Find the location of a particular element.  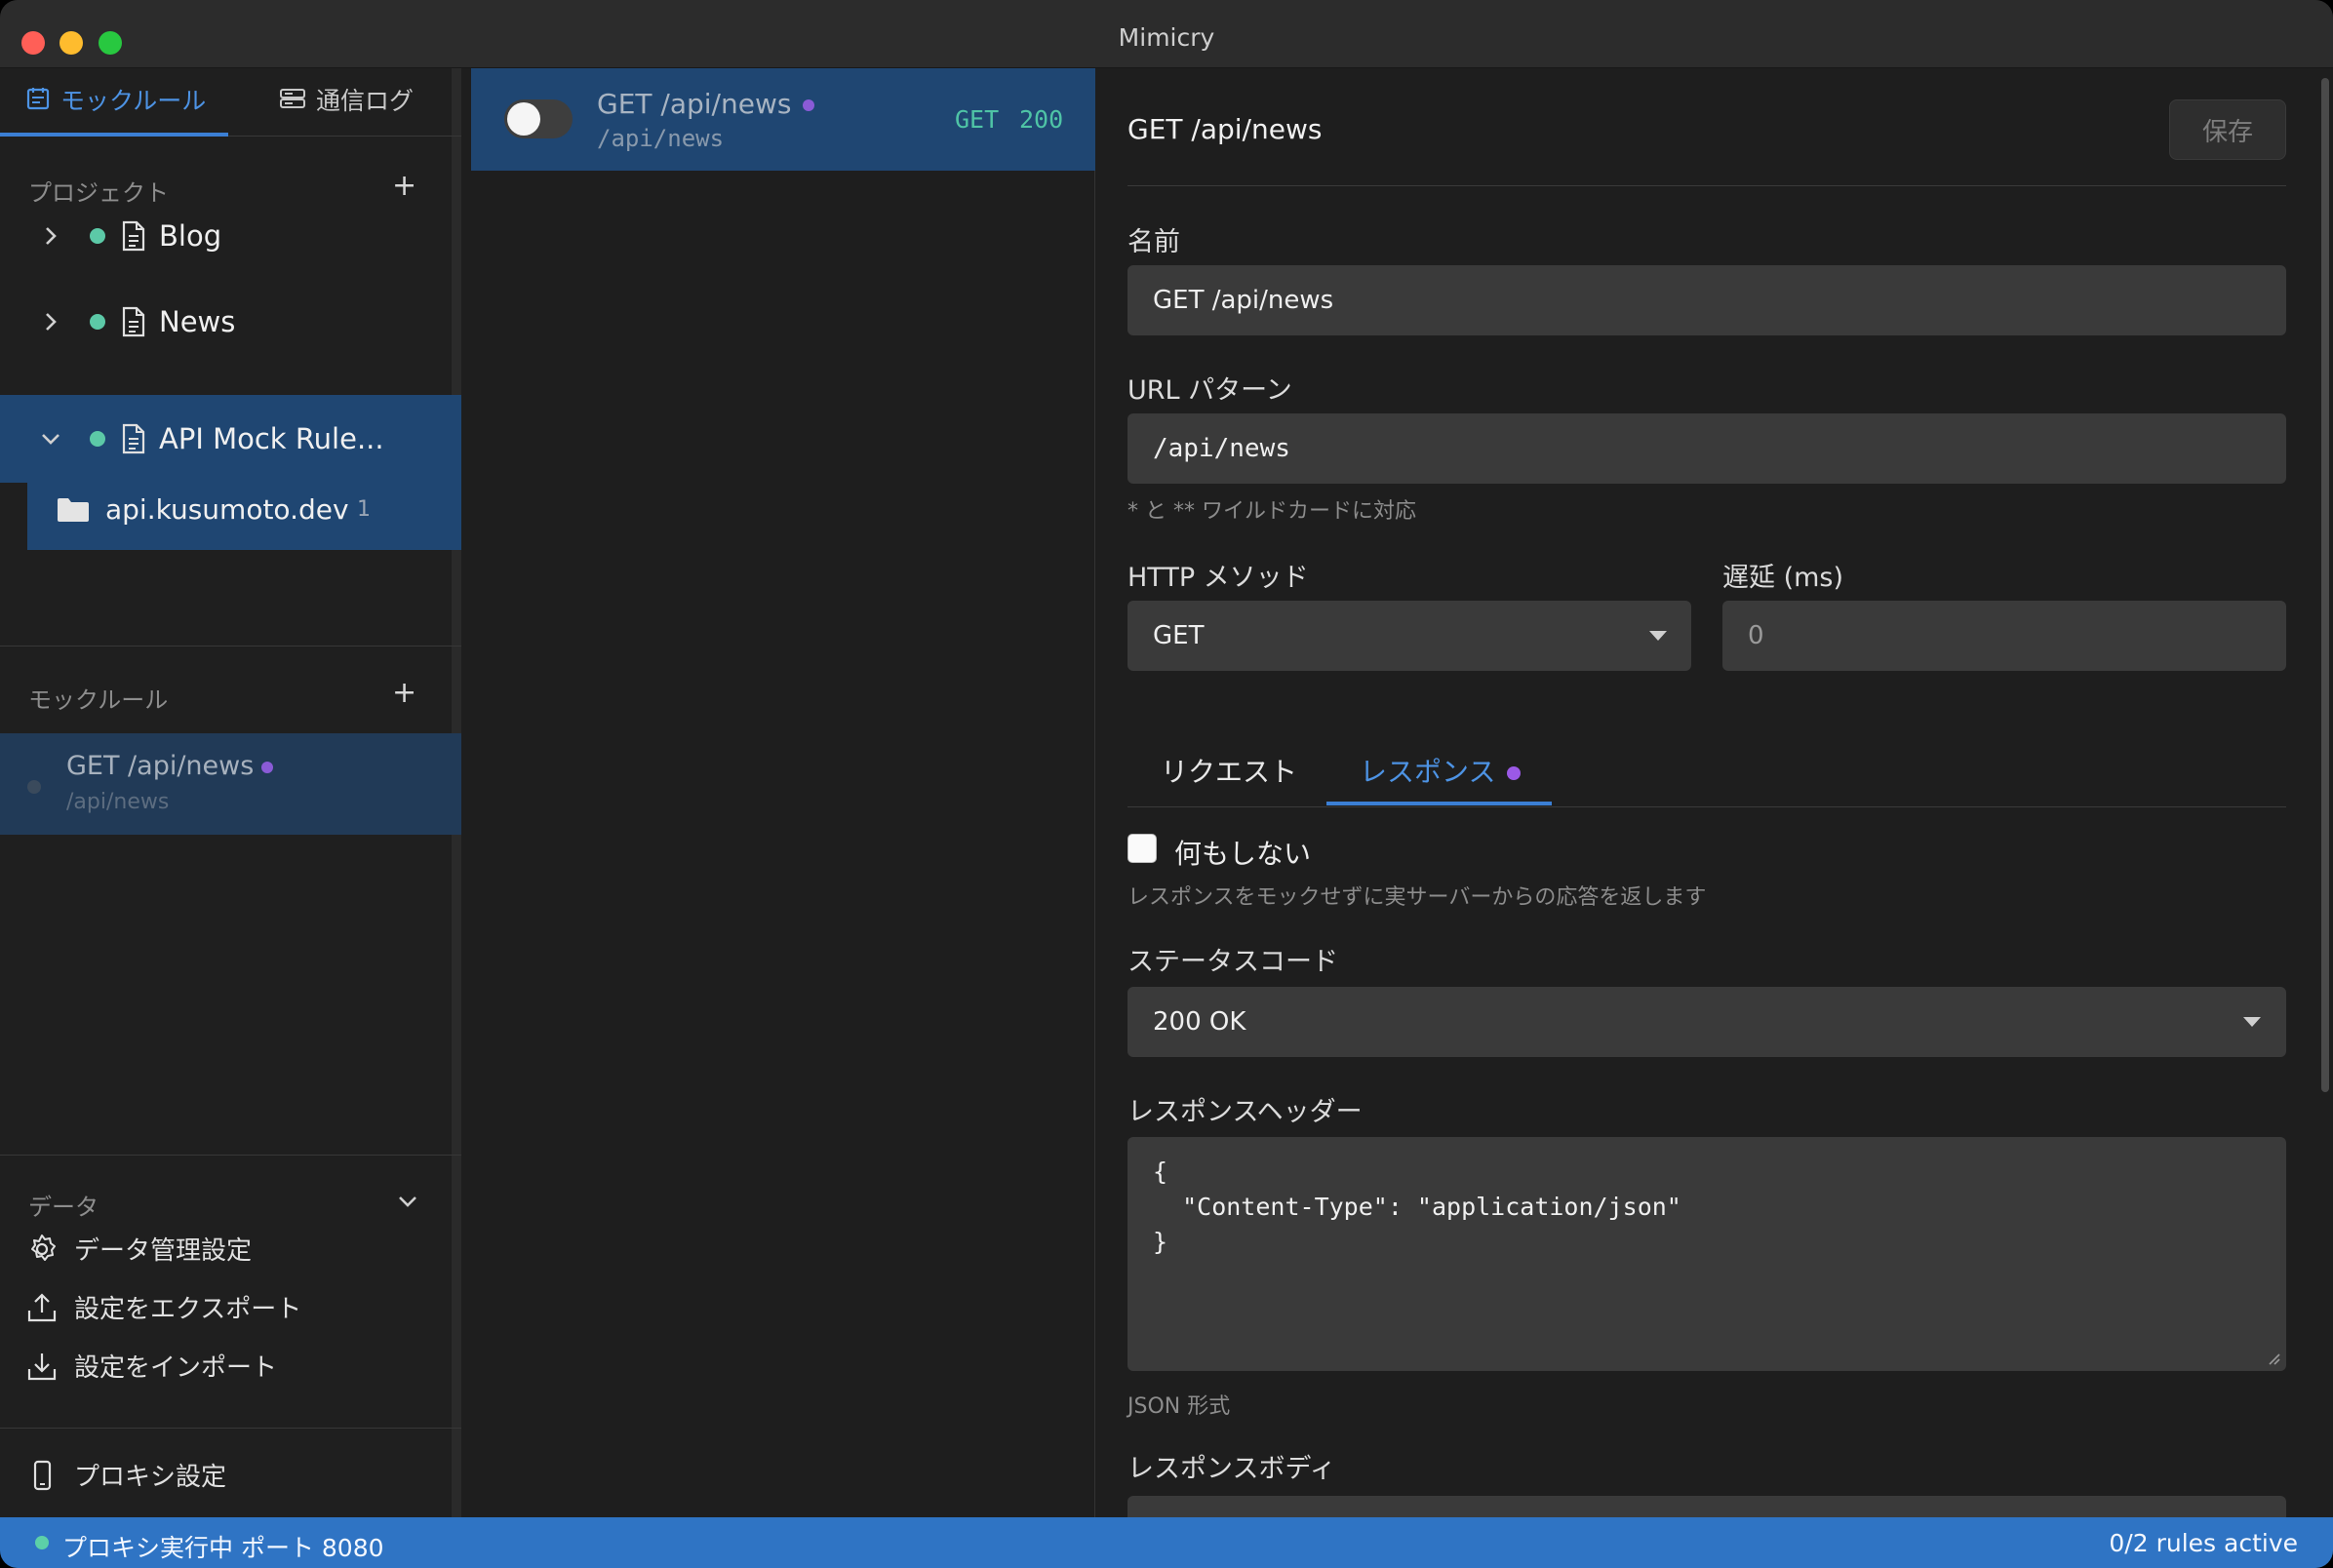

delay-input: 0 is located at coordinates (2004, 636).